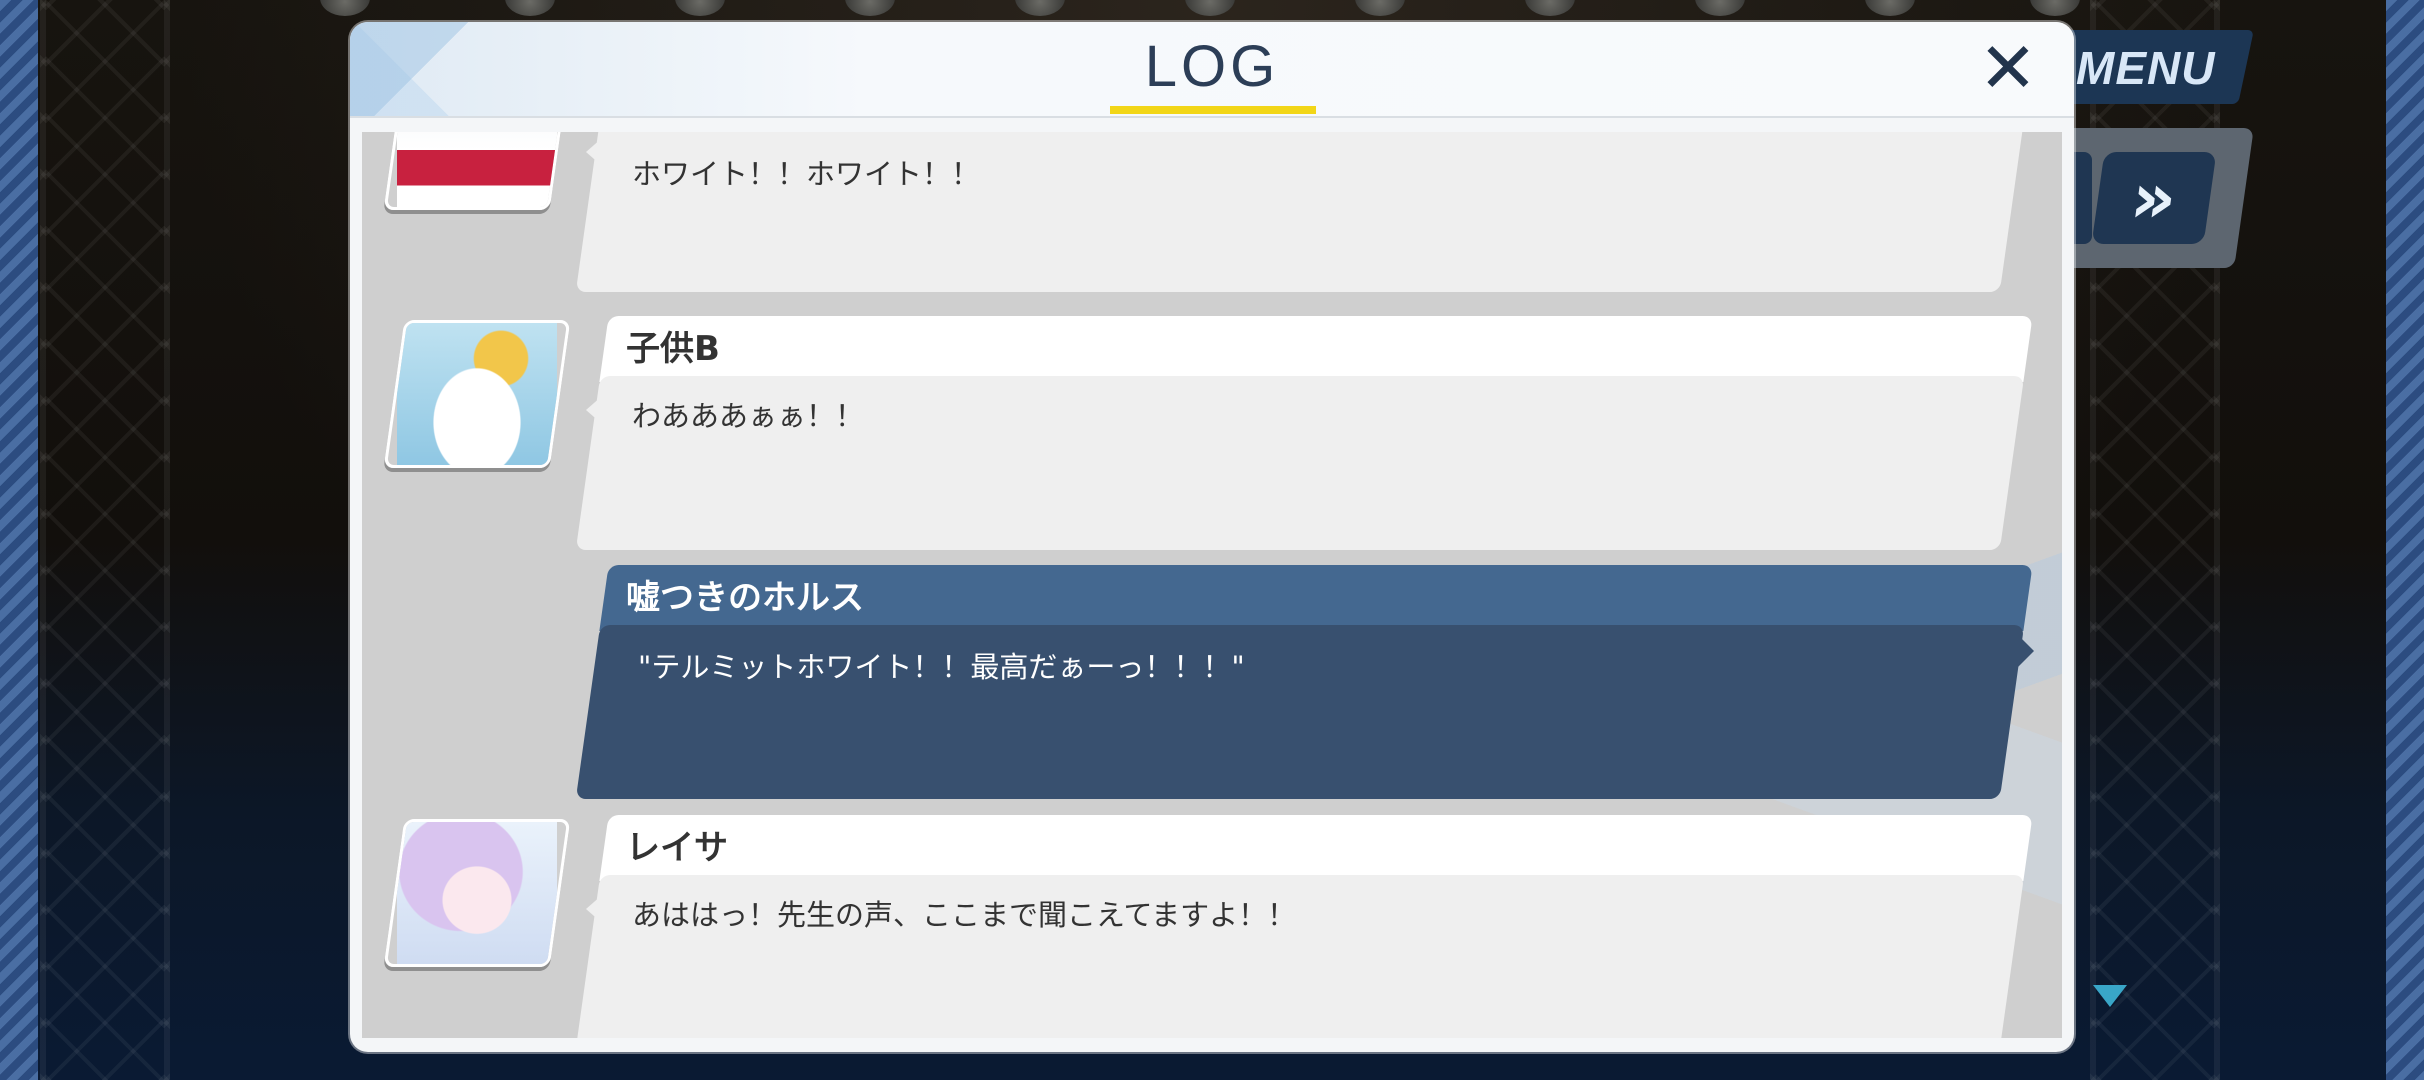  I want to click on left-border-stripe, so click(19, 540).